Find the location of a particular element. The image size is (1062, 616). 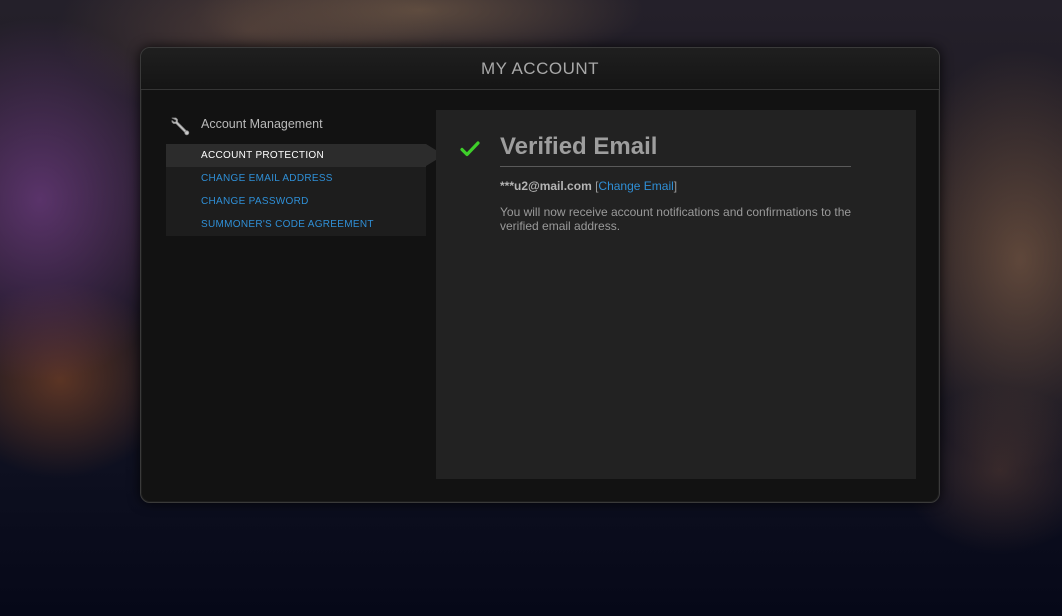

email-address: ***u2@mail.com is located at coordinates (546, 186).